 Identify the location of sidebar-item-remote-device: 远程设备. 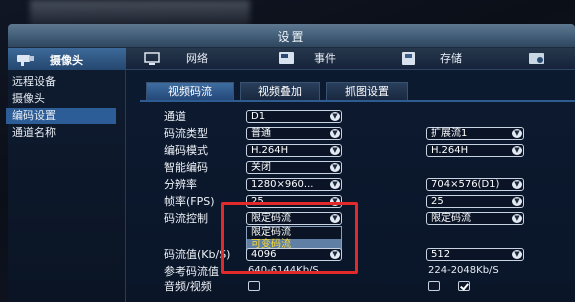
(61, 82).